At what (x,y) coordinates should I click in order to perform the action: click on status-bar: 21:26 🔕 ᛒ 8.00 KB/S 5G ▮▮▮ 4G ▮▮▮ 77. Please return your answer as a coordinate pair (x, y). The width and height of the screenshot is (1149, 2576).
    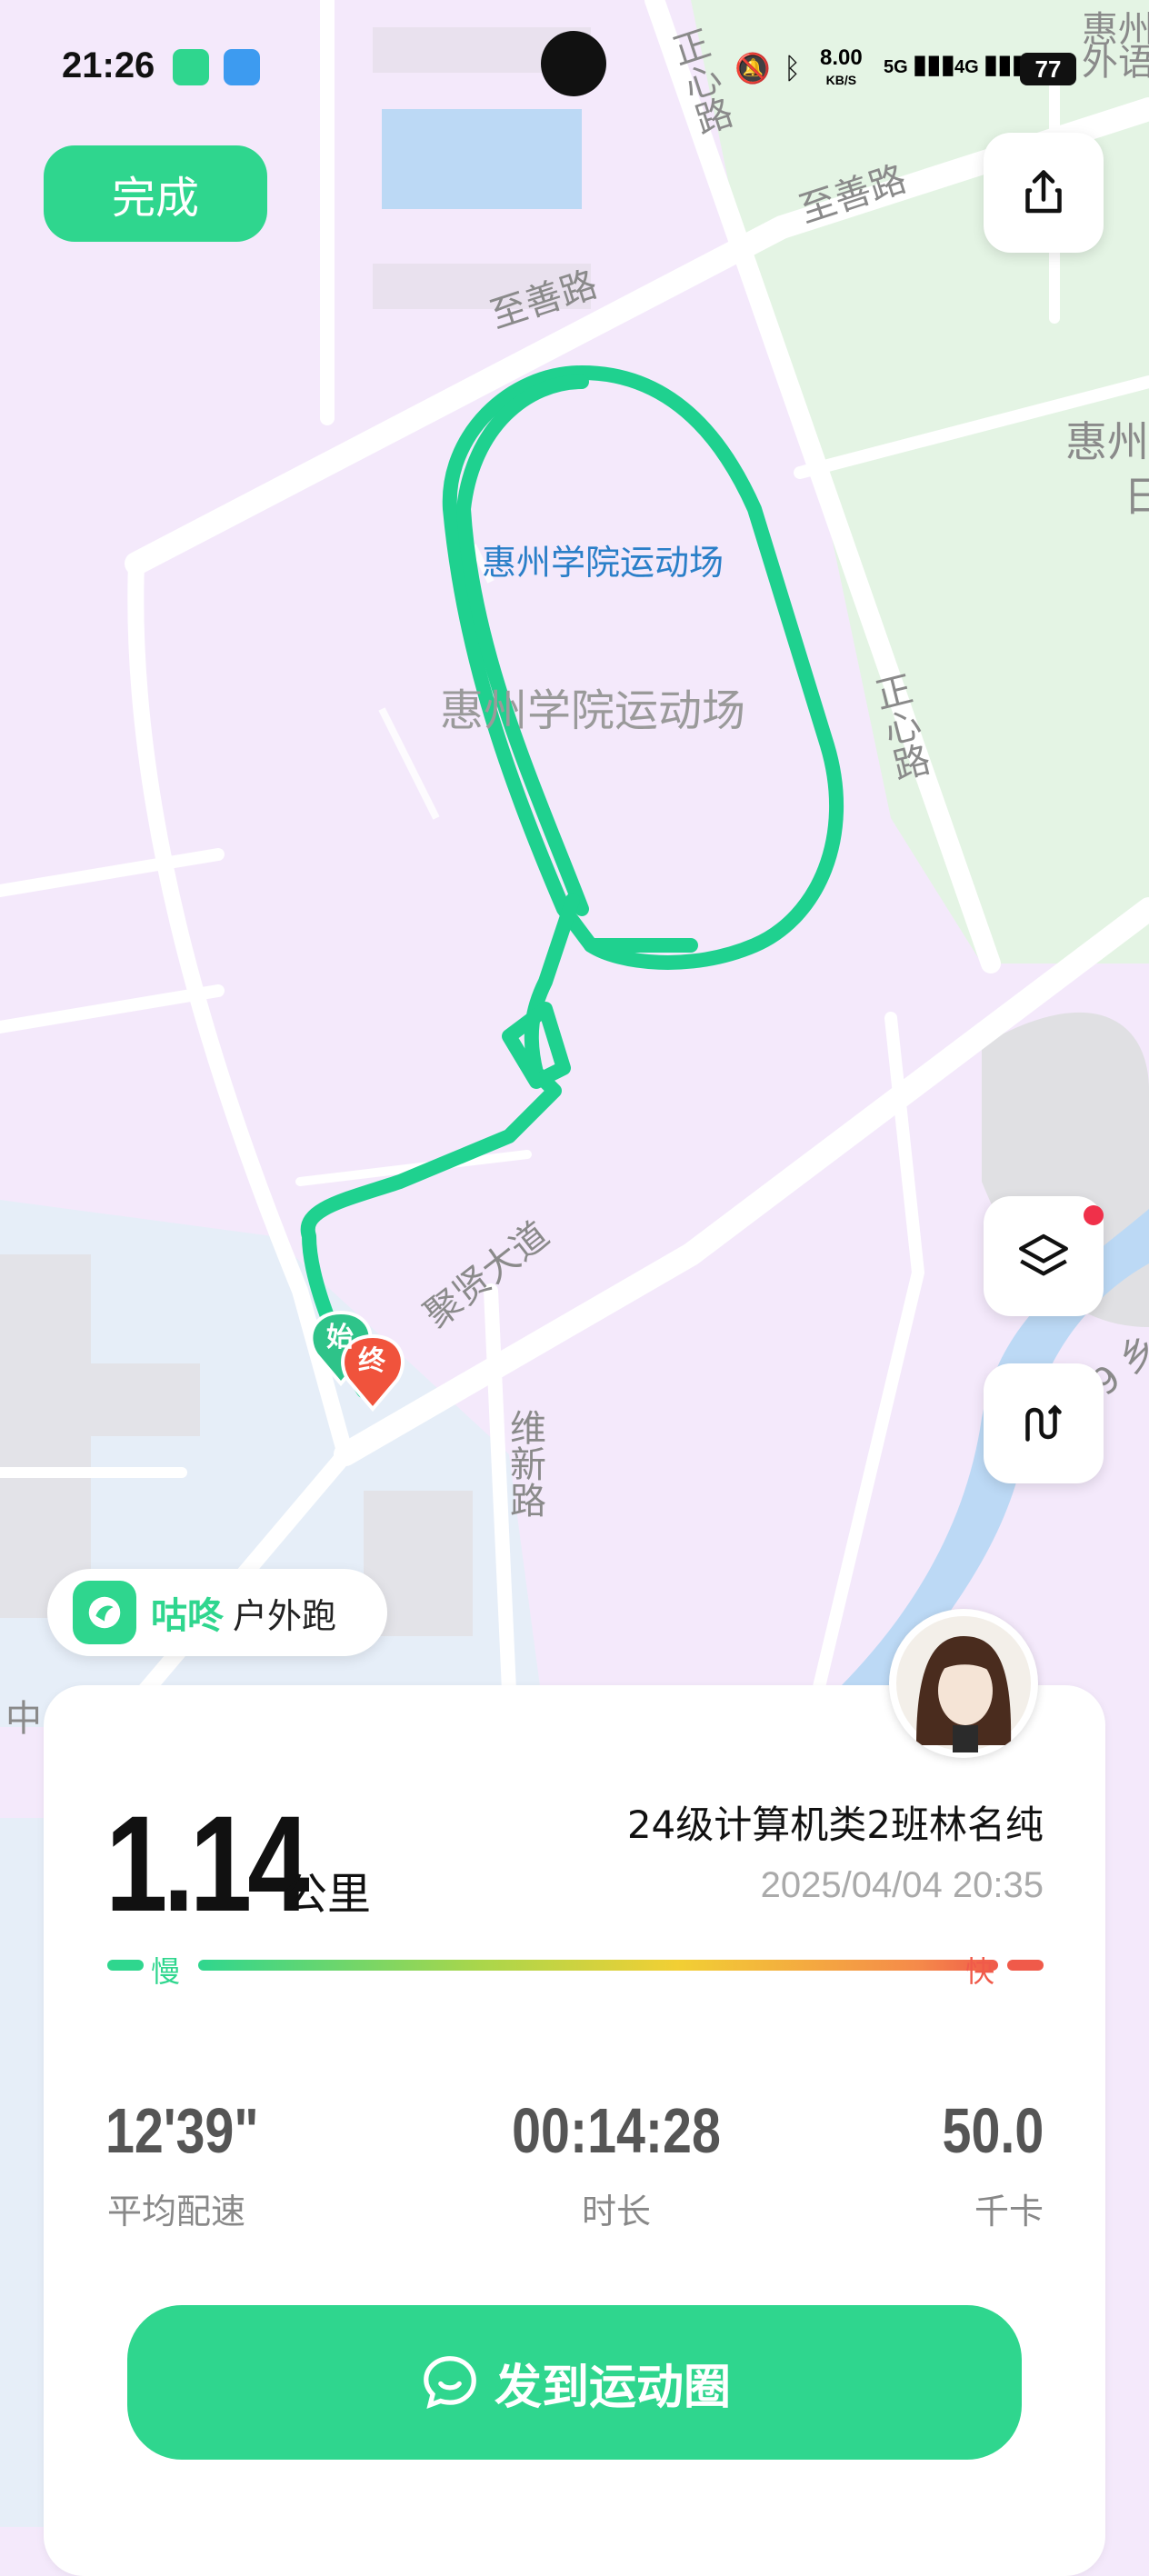
    Looking at the image, I should click on (574, 68).